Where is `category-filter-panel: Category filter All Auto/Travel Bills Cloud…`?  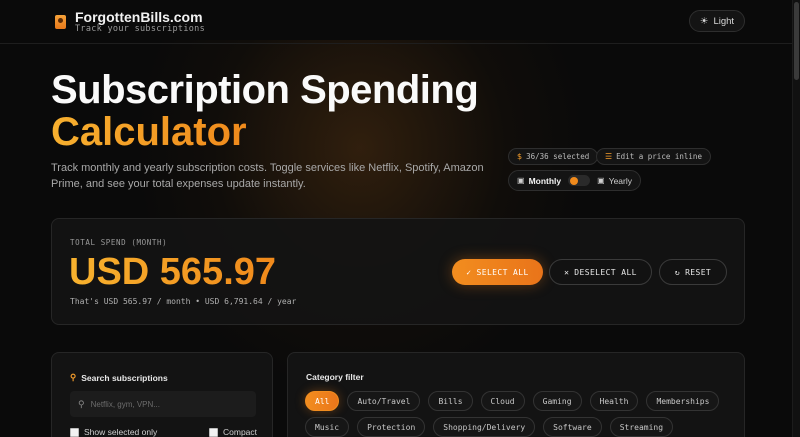
category-filter-panel: Category filter All Auto/Travel Bills Cloud… is located at coordinates (516, 394).